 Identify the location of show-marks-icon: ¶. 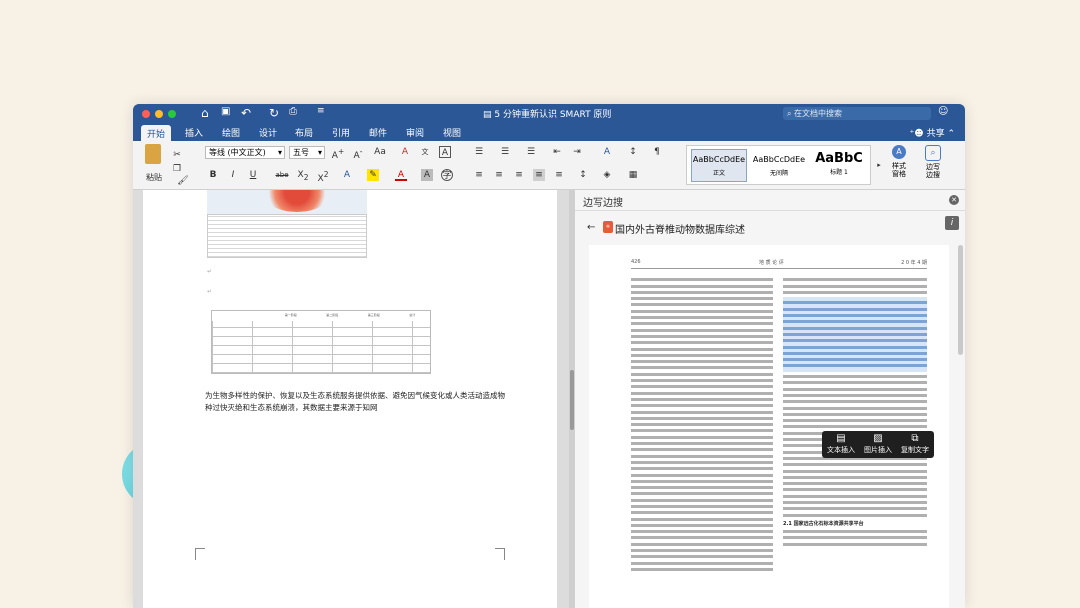
(657, 152).